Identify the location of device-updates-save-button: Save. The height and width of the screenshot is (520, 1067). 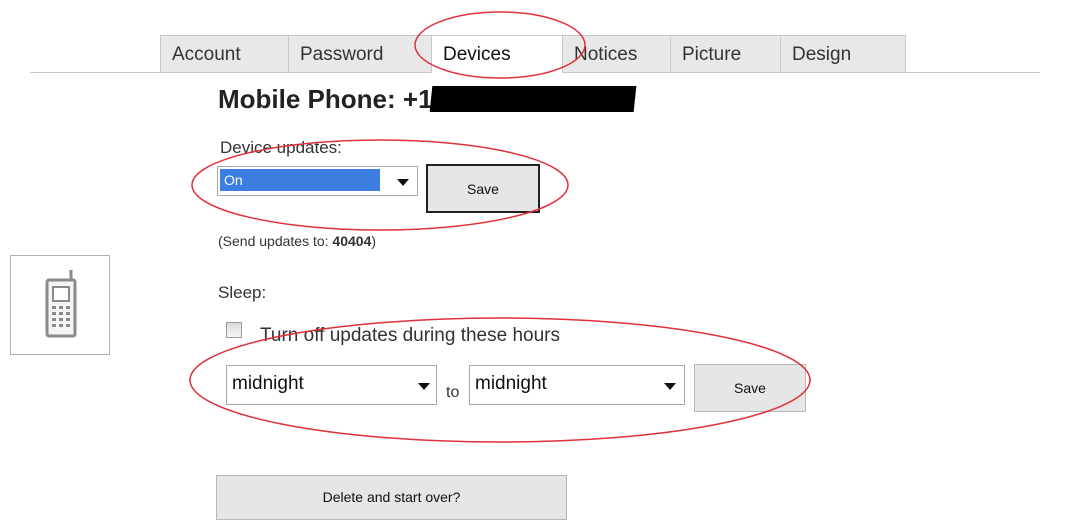
(483, 188).